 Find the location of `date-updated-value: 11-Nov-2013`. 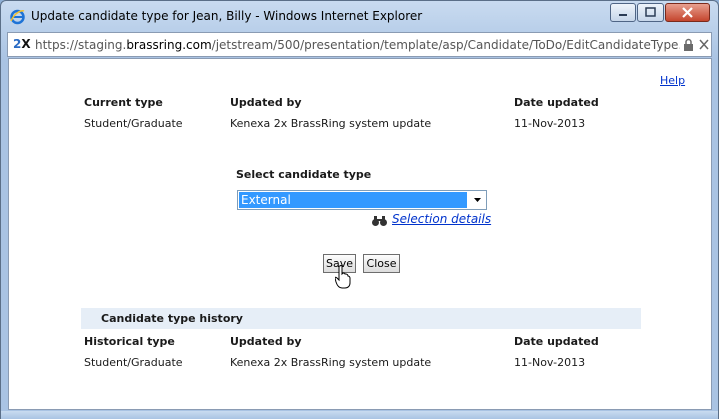

date-updated-value: 11-Nov-2013 is located at coordinates (550, 123).